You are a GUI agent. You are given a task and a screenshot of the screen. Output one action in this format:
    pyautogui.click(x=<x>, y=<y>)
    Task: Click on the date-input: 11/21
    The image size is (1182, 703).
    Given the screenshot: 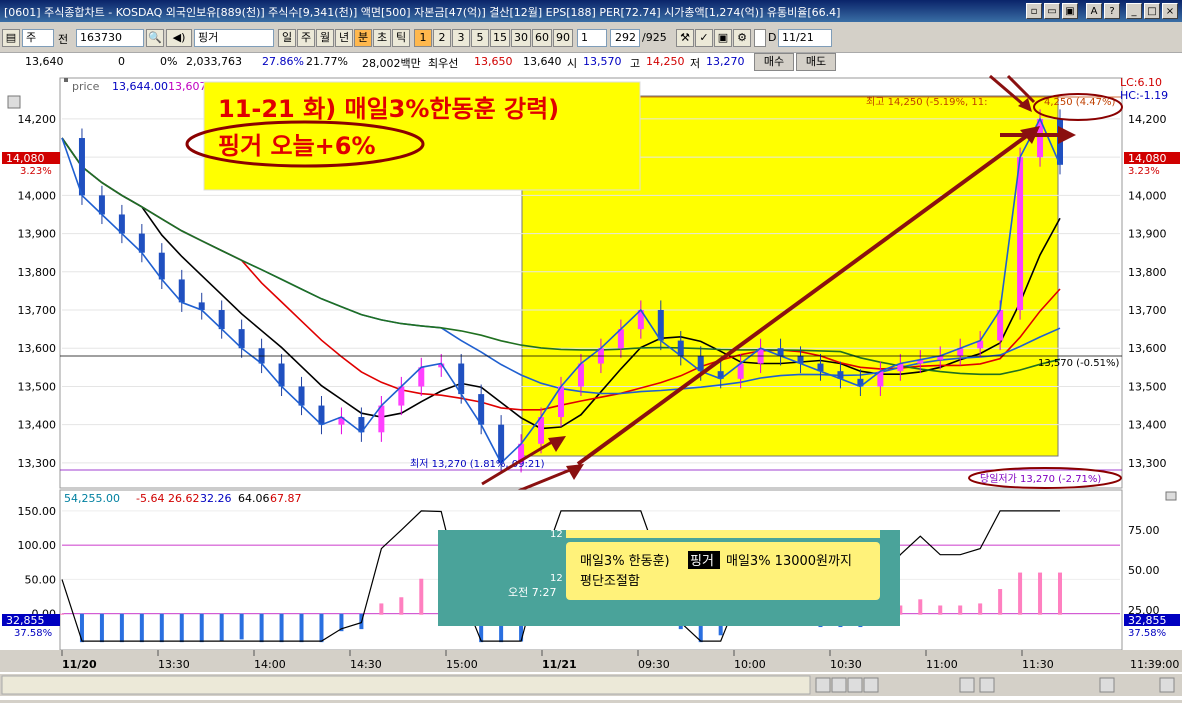 What is the action you would take?
    pyautogui.click(x=805, y=38)
    